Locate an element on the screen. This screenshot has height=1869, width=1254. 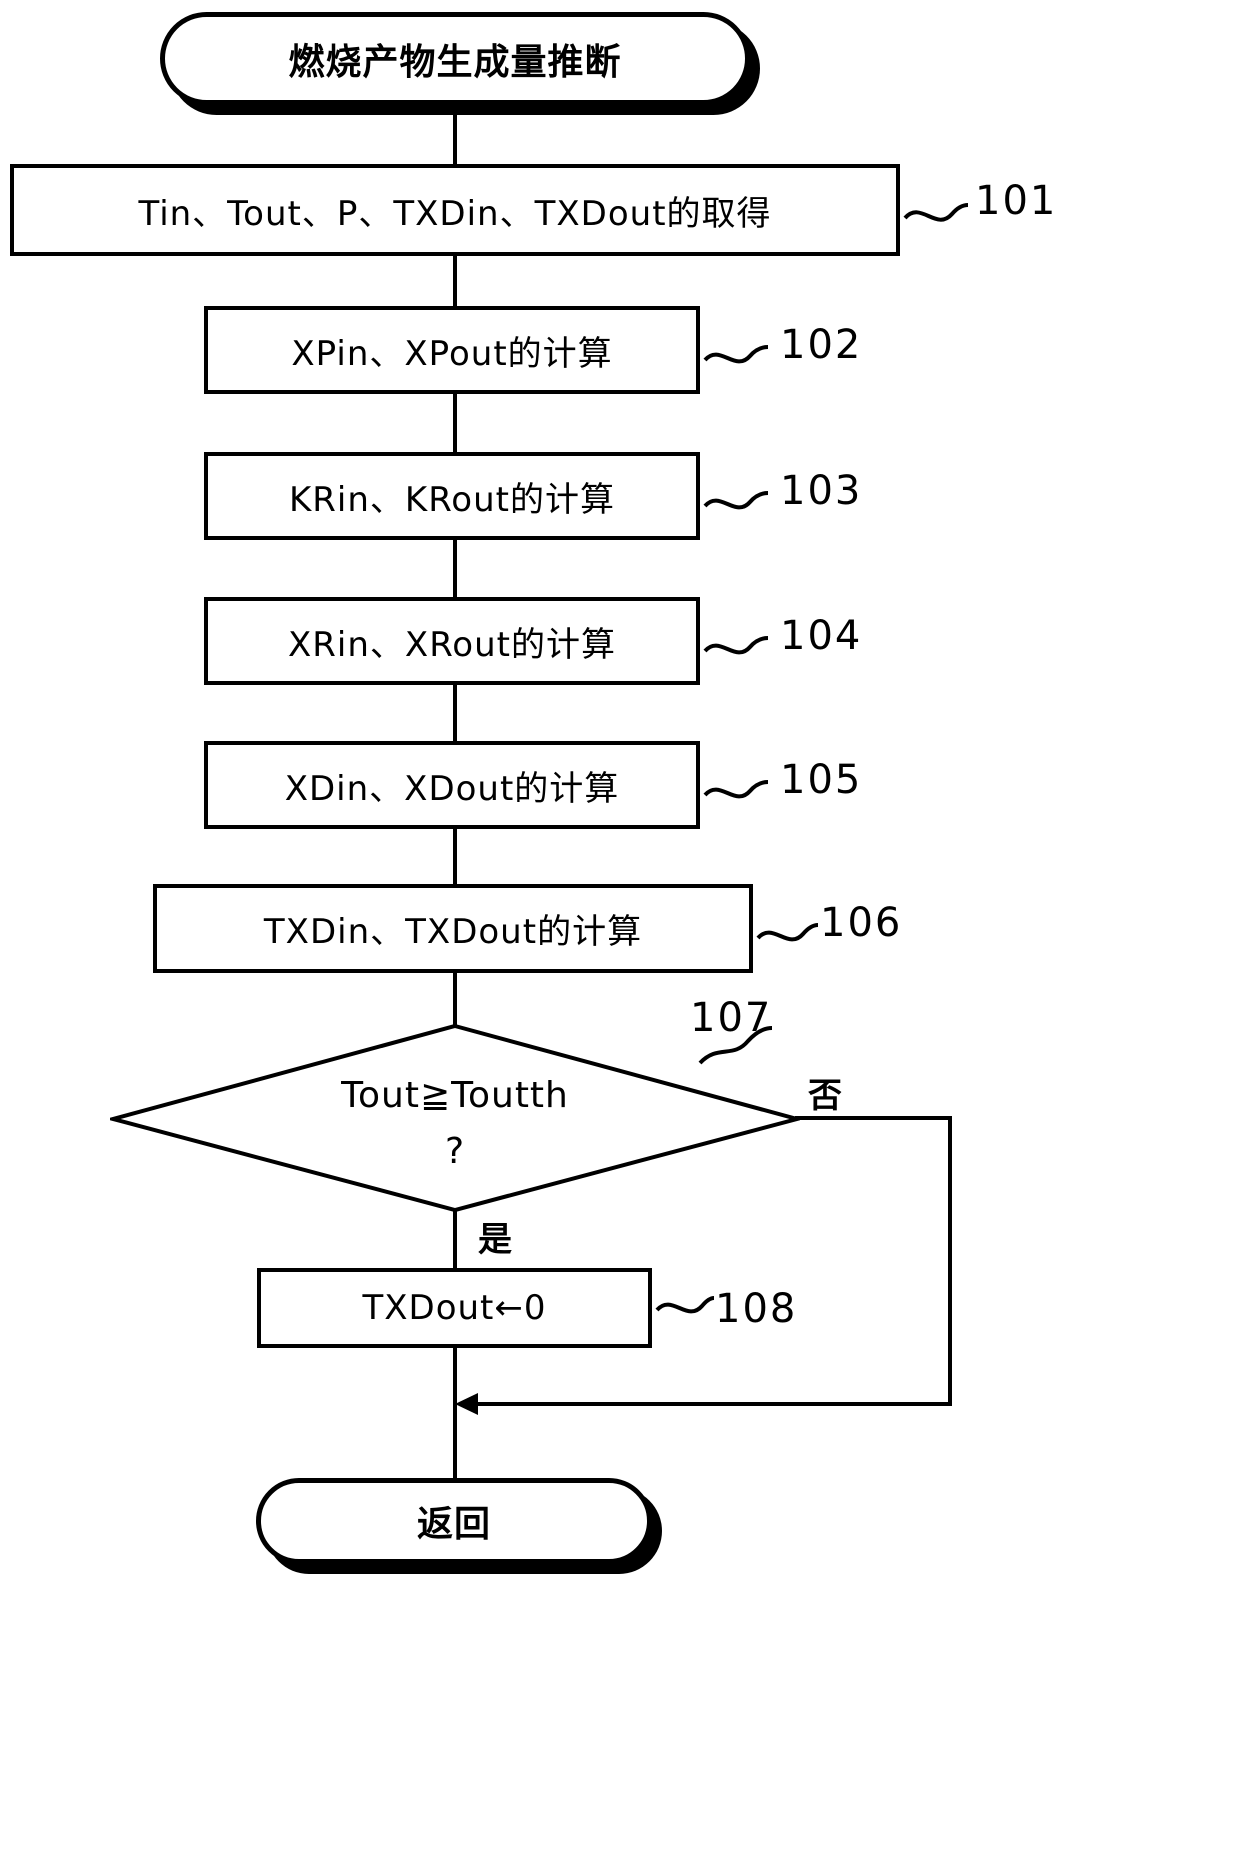
process-box-101: Tin、Tout、P、TXDin、TXDout的取得 is located at coordinates (455, 210).